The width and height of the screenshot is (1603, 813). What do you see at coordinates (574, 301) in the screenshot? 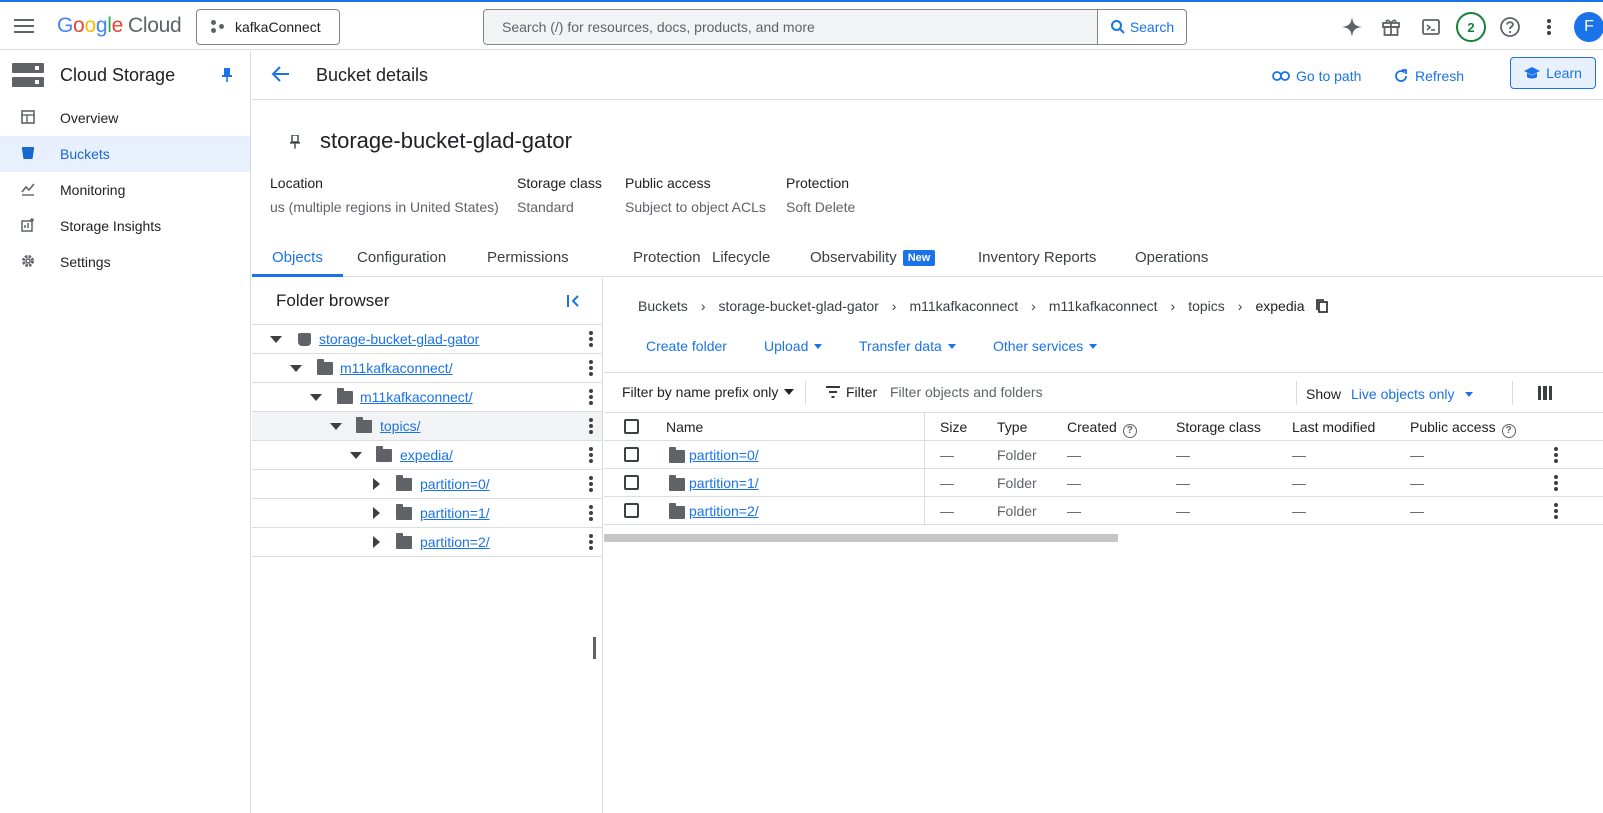
I see `collapse-panel-icon` at bounding box center [574, 301].